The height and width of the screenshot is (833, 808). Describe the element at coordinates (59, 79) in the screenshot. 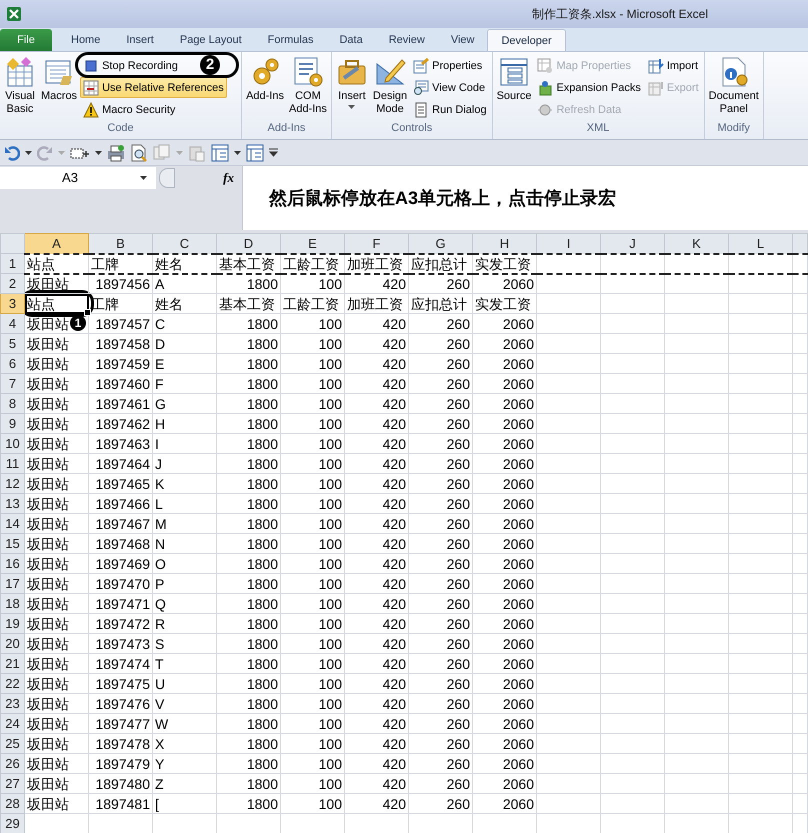

I see `ribbon-button: Macros` at that location.